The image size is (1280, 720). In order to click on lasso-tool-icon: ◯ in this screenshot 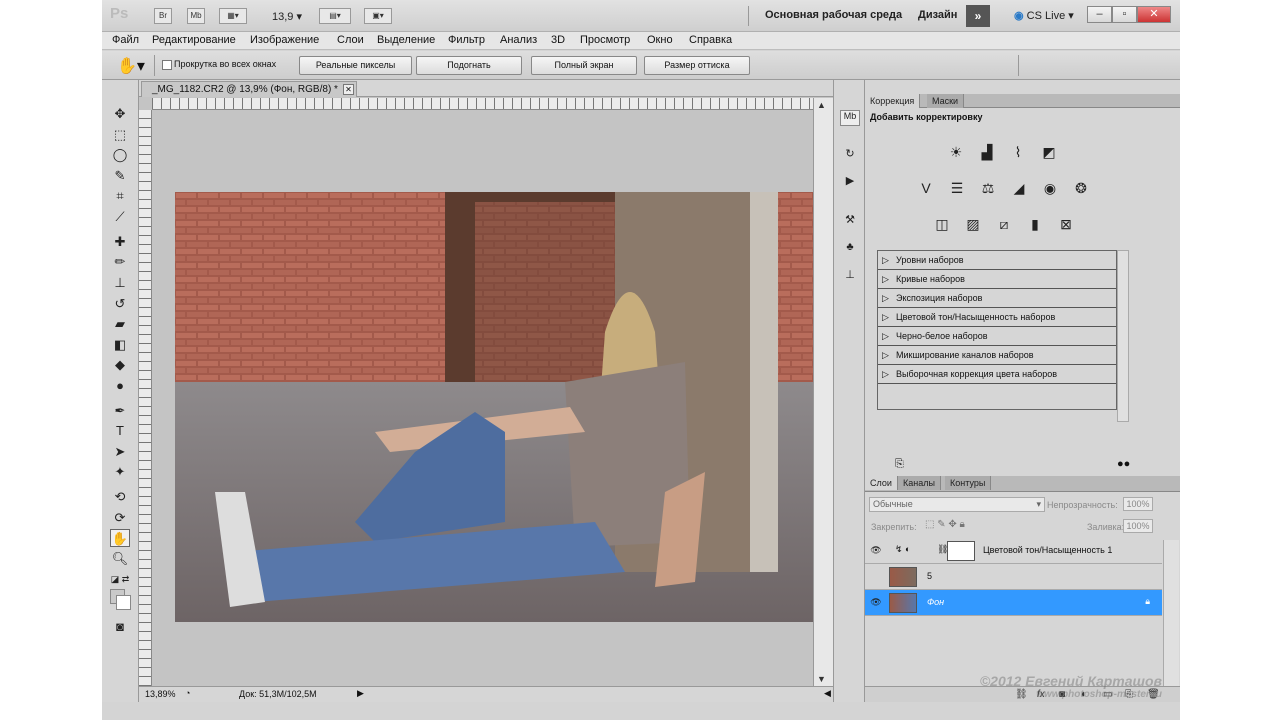, I will do `click(120, 155)`.